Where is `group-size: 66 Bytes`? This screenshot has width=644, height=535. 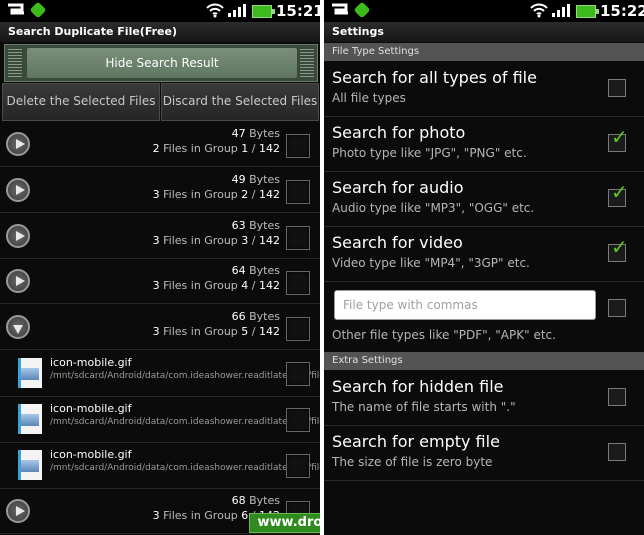 group-size: 66 Bytes is located at coordinates (255, 316).